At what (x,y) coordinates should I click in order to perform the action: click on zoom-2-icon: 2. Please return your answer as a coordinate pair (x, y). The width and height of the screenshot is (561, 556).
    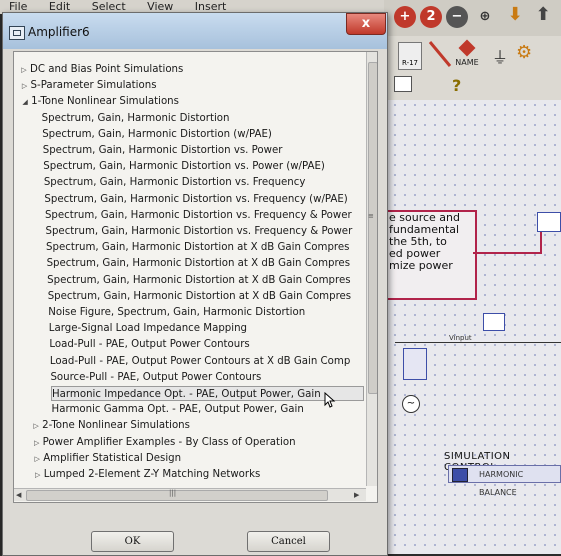
    Looking at the image, I should click on (431, 17).